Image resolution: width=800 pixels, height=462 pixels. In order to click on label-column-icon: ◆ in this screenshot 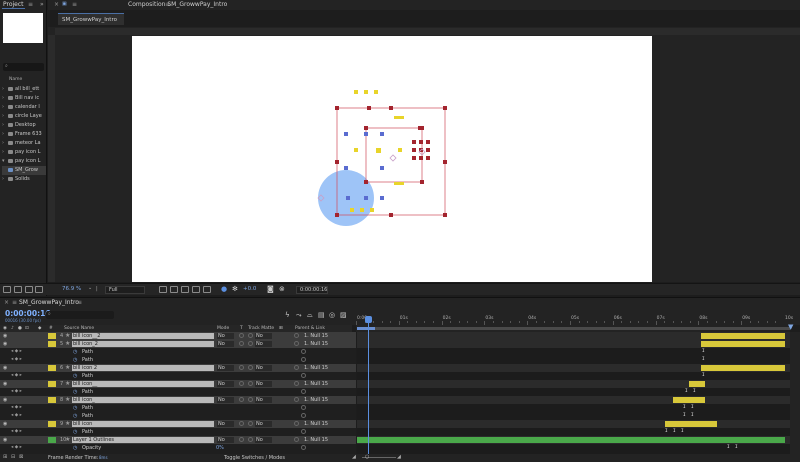, I will do `click(39, 328)`.